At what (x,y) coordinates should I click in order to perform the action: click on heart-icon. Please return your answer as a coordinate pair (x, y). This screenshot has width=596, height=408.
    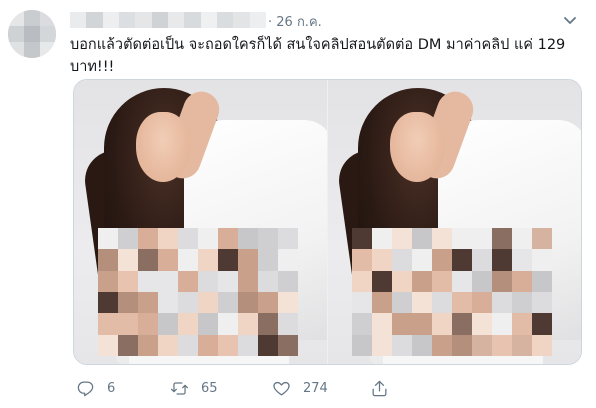
    Looking at the image, I should click on (281, 388).